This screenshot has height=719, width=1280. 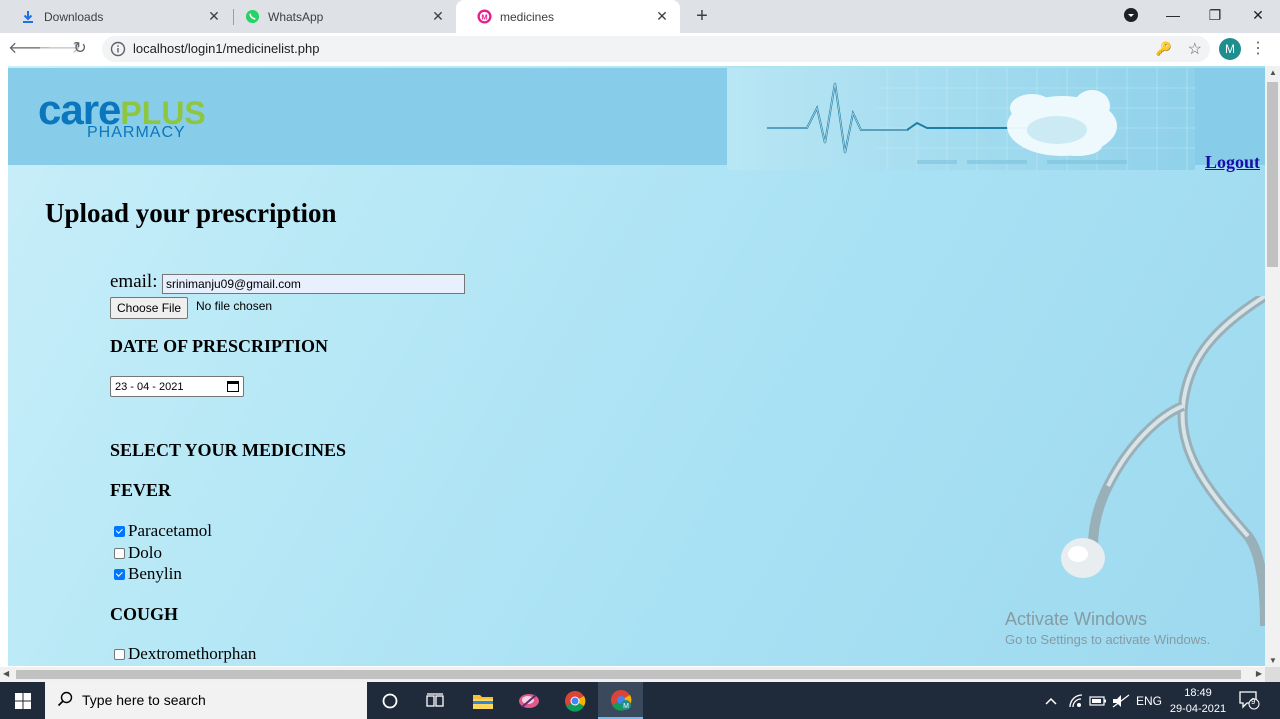 What do you see at coordinates (228, 450) in the screenshot?
I see `select-medicines-heading: SELECT YOUR MEDICINES` at bounding box center [228, 450].